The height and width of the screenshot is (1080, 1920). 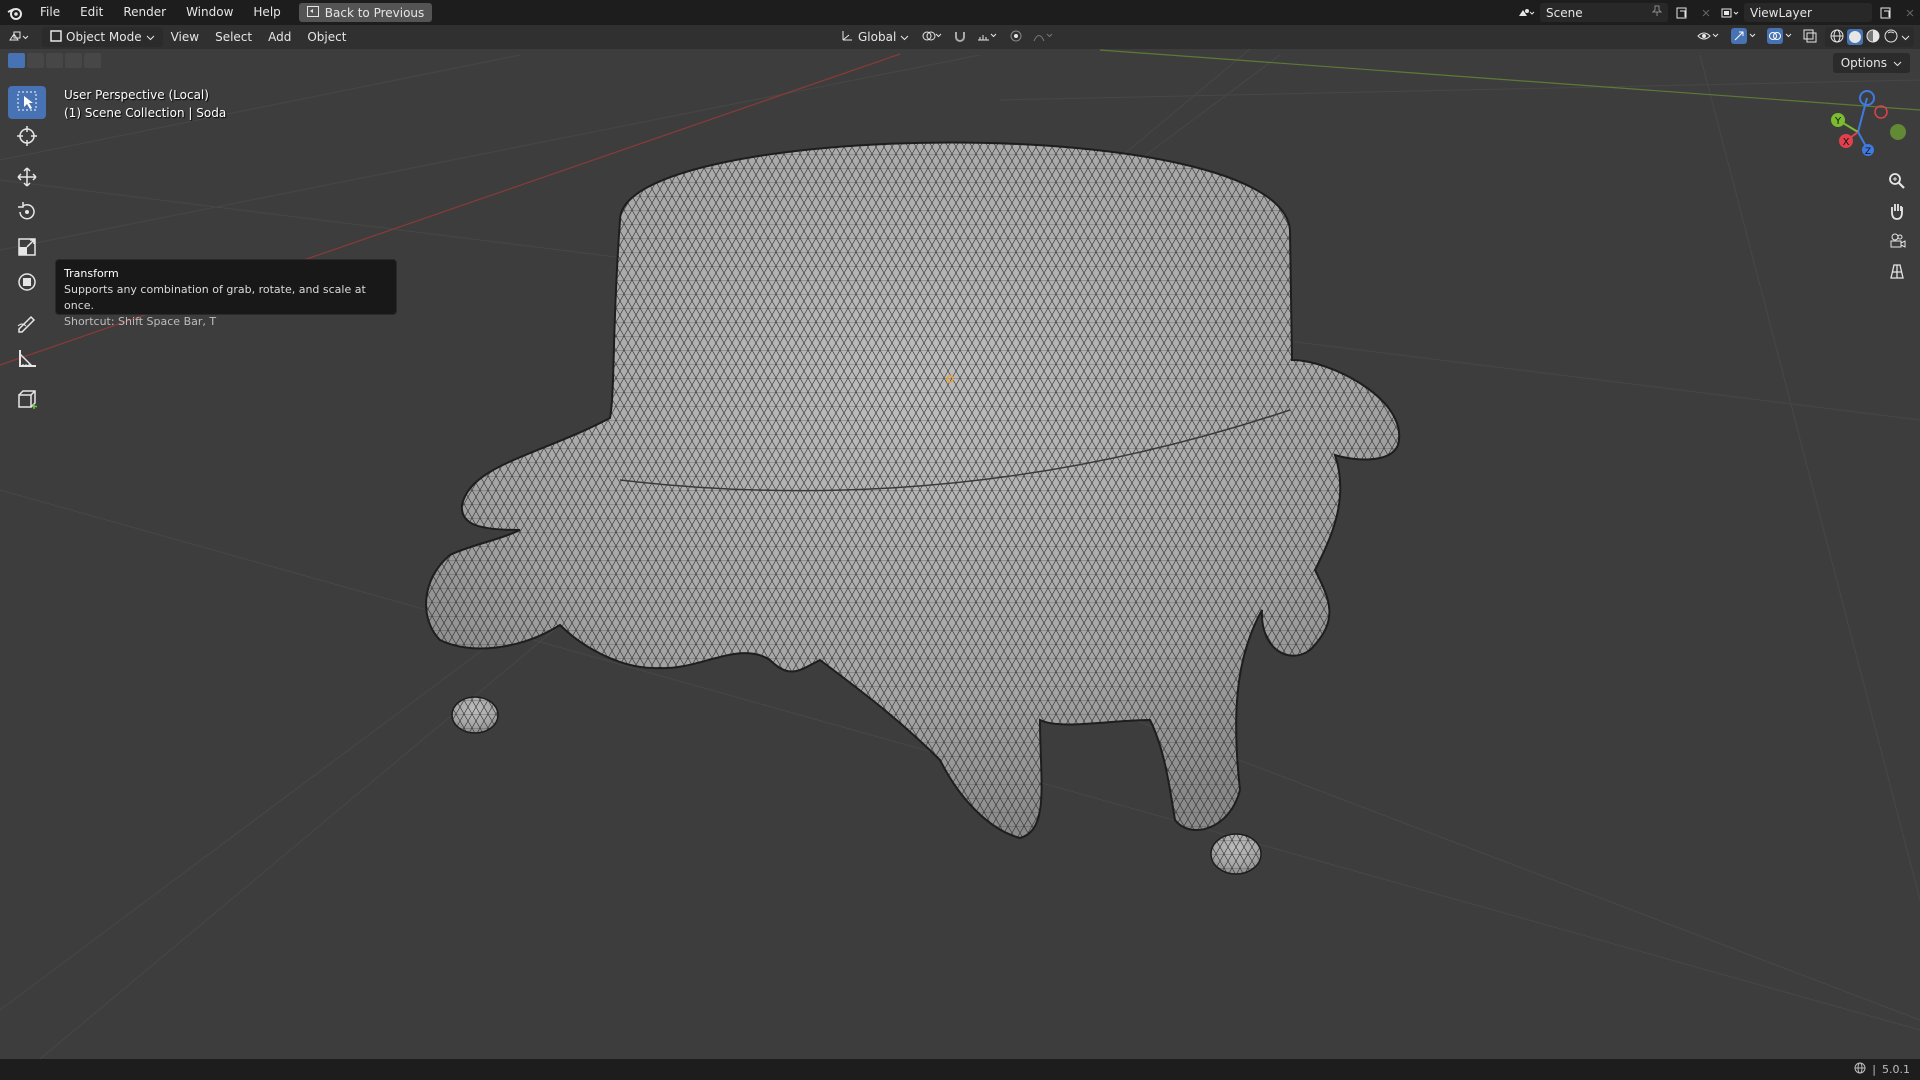 I want to click on options-dropdown: Options, so click(x=1871, y=63).